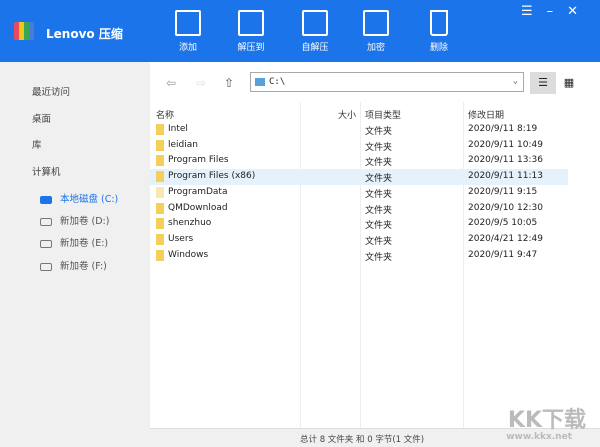 This screenshot has width=600, height=447. I want to click on encrypt-button: 加密, so click(376, 31).